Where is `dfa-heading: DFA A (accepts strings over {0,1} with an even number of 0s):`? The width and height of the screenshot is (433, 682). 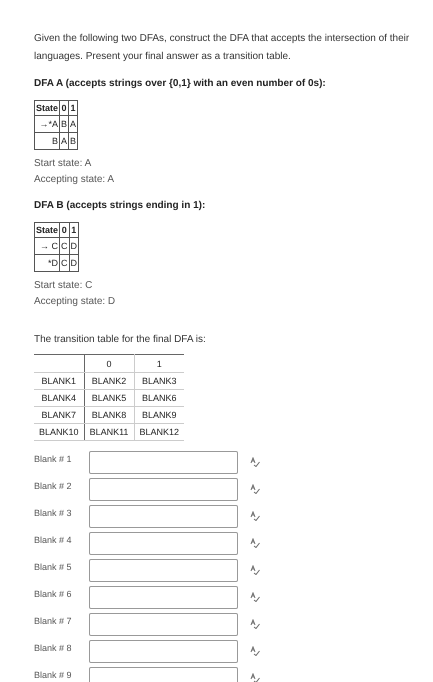
dfa-heading: DFA A (accepts strings over {0,1} with an even number of 0s): is located at coordinates (180, 84).